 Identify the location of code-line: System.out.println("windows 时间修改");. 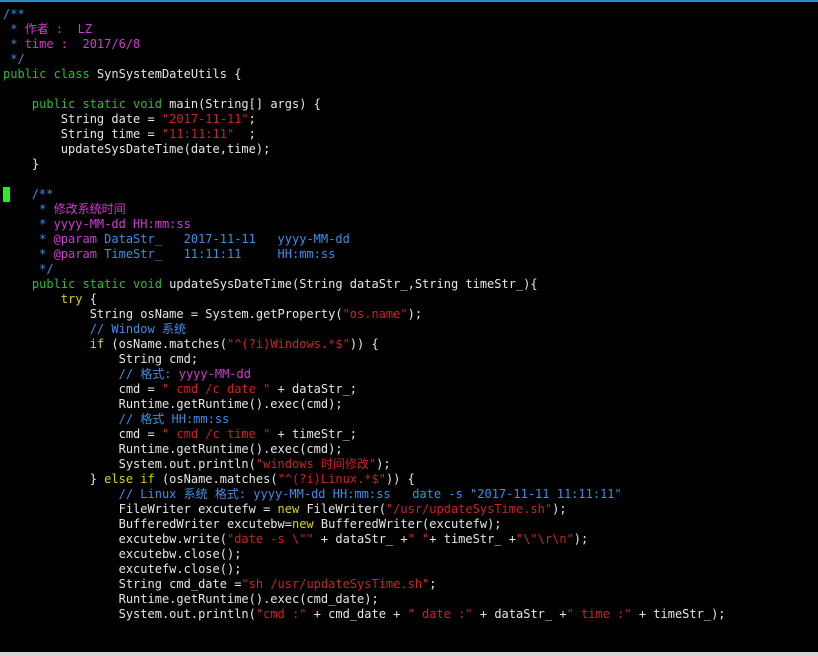
(410, 464).